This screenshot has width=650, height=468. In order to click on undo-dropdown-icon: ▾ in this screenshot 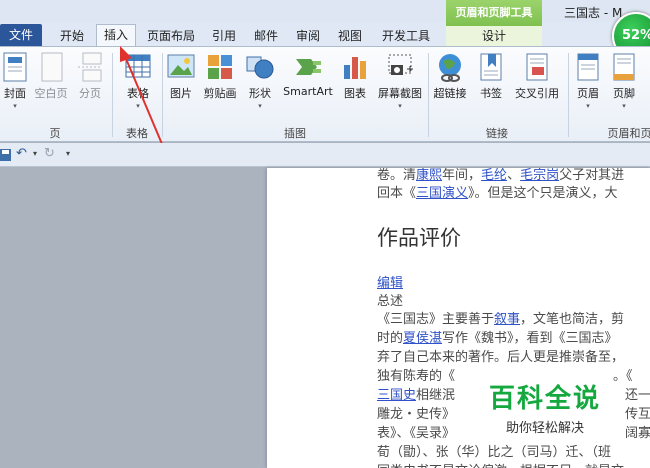, I will do `click(35, 153)`.